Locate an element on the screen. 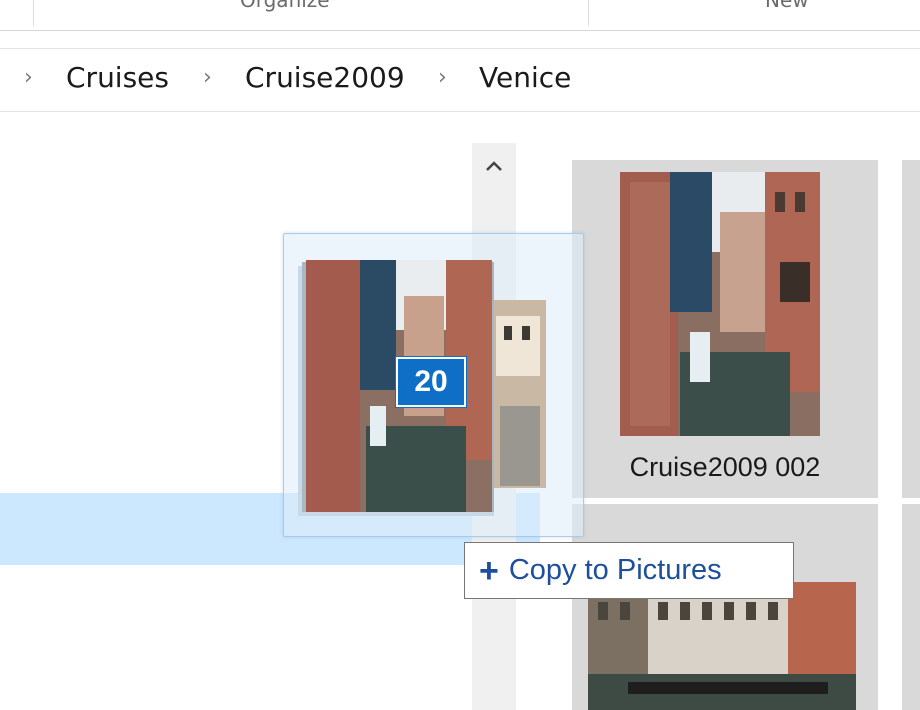  drop-action-tooltip: + Copy to Pictures is located at coordinates (629, 570).